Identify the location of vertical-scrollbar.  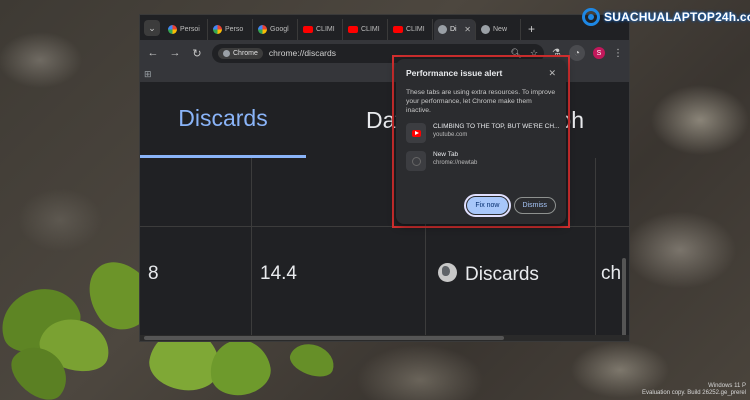
(624, 248).